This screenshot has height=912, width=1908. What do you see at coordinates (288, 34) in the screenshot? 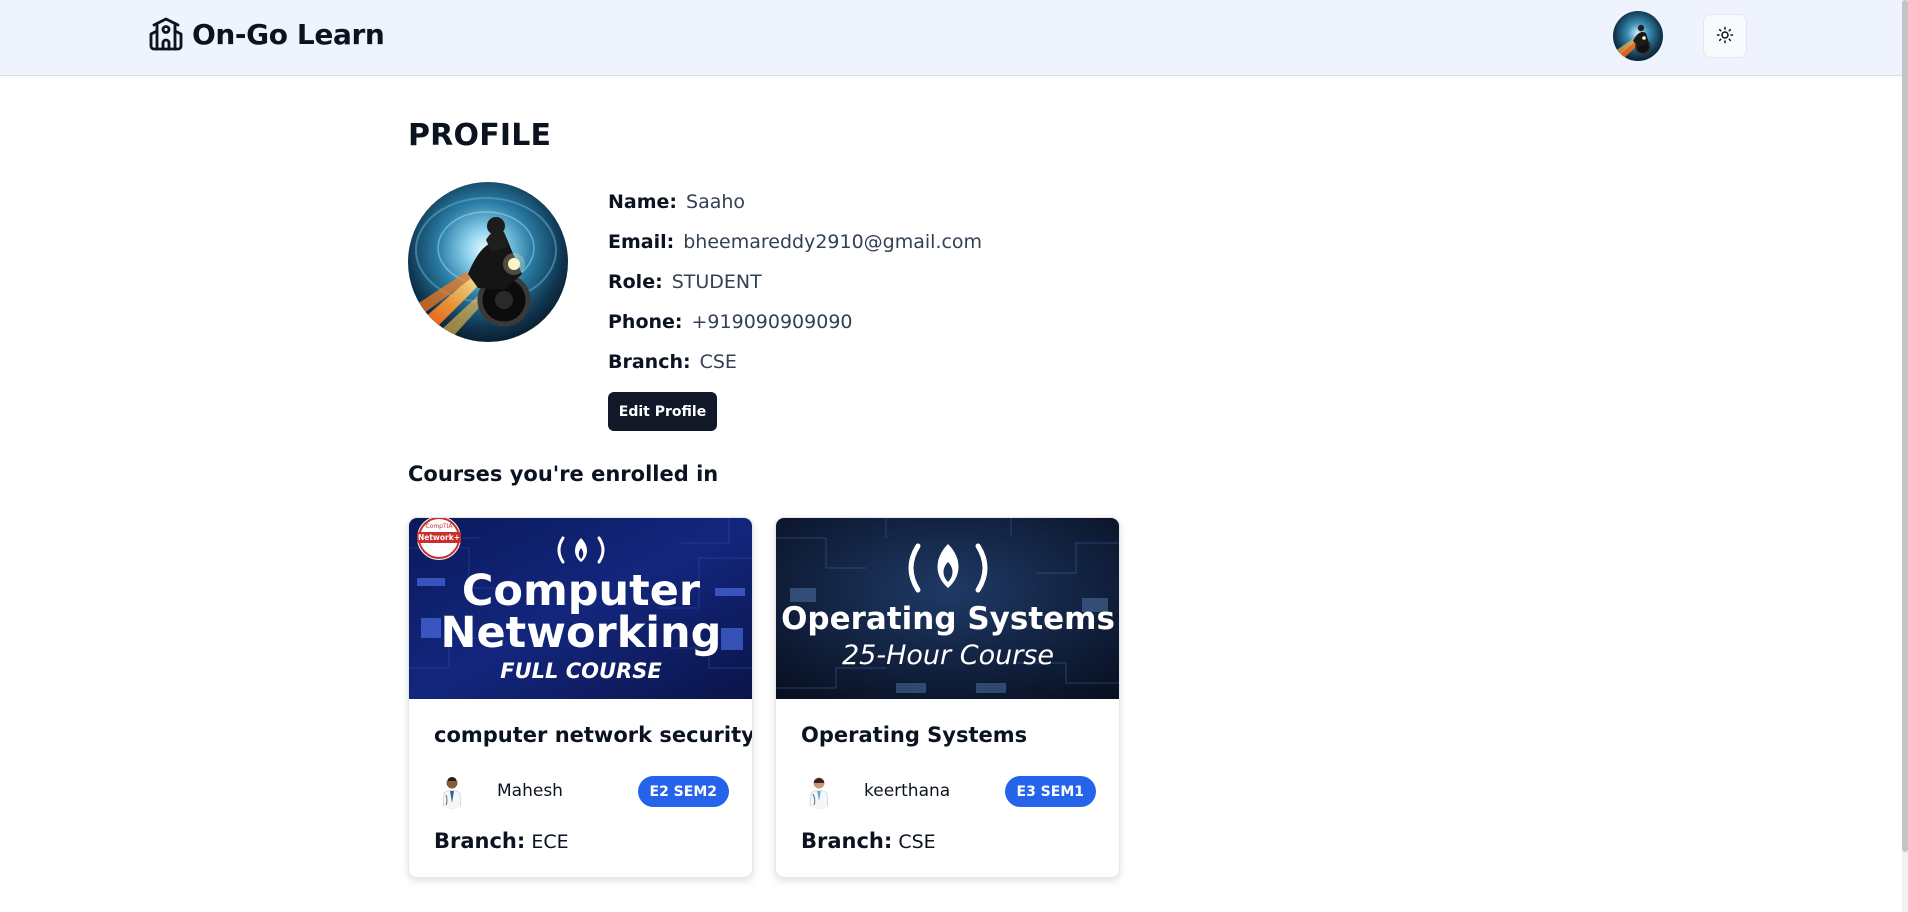
I see `brand-name: On-Go Learn` at bounding box center [288, 34].